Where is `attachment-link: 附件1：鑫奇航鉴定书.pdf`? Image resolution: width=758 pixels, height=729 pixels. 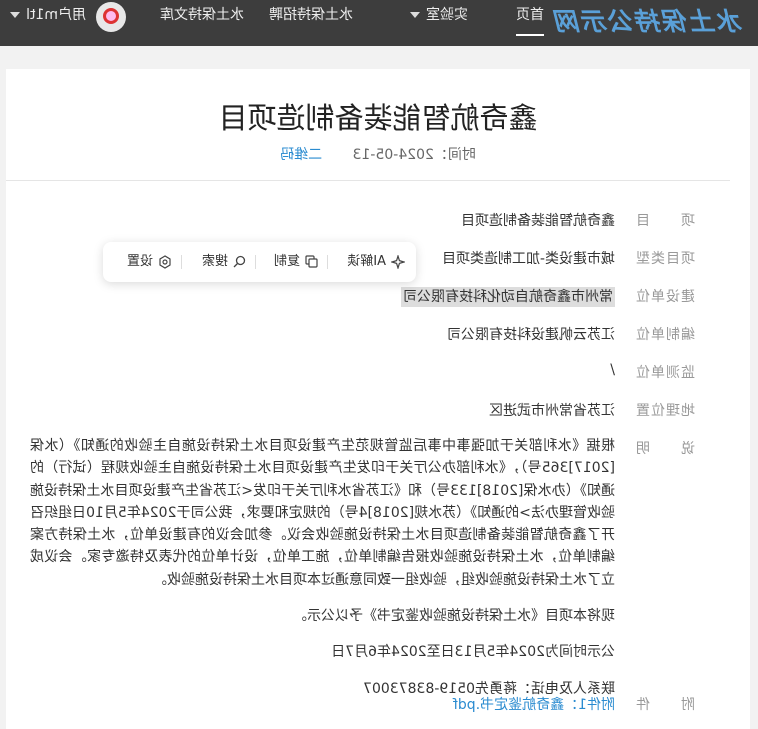
attachment-link: 附件1：鑫奇航鉴定书.pdf is located at coordinates (534, 704).